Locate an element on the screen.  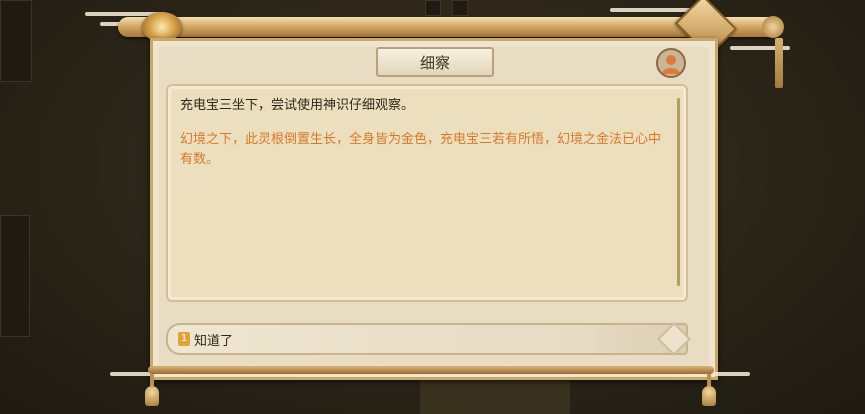
narration-text: 充电宝三坐下，尝试使用神识仔细观察。 is located at coordinates (297, 105).